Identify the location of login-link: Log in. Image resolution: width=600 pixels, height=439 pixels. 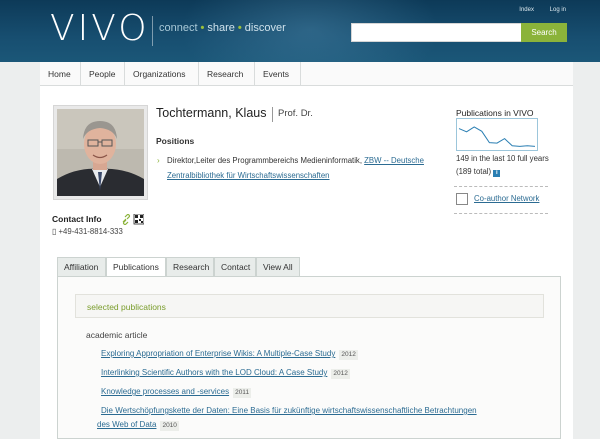
(558, 10).